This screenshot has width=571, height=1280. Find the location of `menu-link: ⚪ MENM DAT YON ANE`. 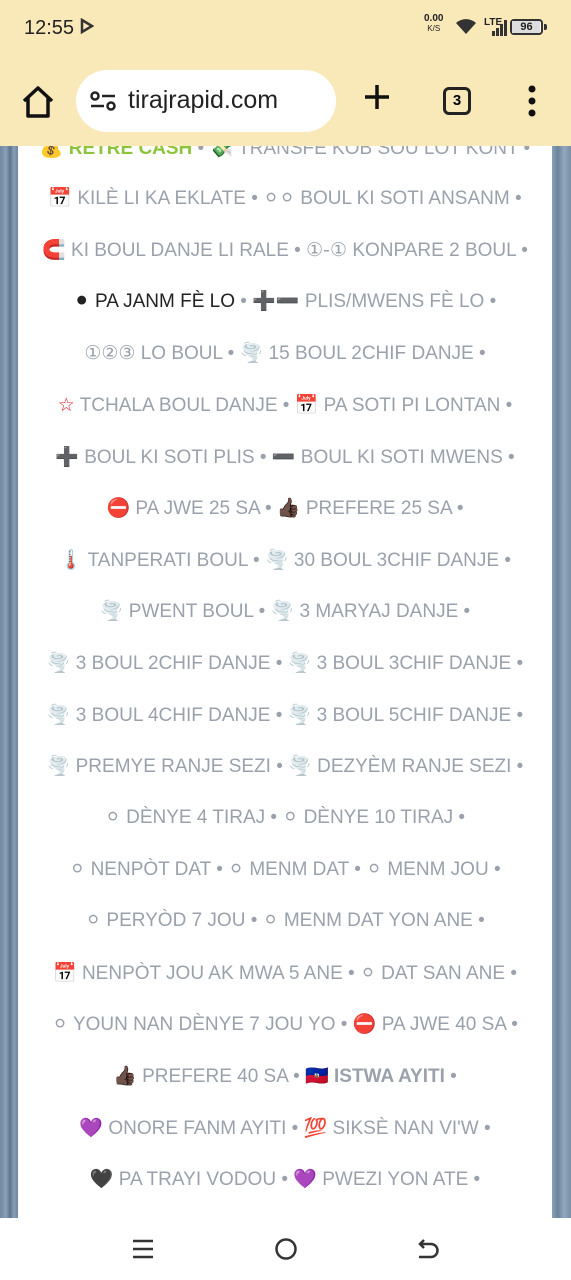

menu-link: ⚪ MENM DAT YON ANE is located at coordinates (368, 920).